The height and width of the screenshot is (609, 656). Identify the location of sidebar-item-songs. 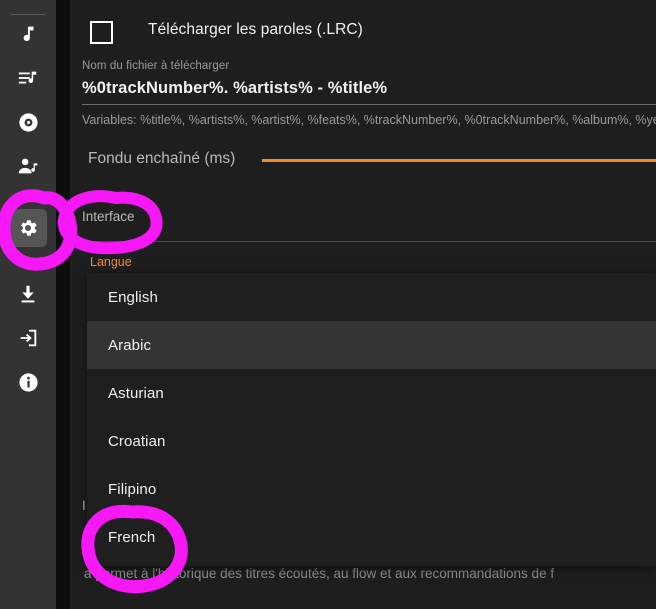
(28, 34).